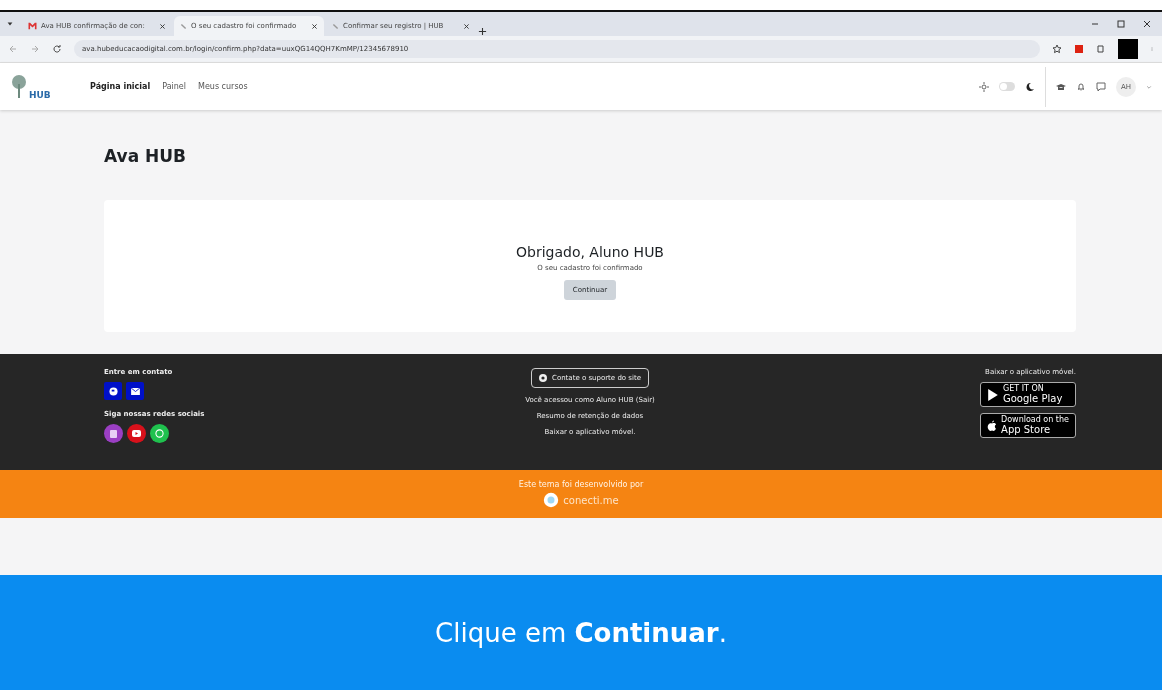 The height and width of the screenshot is (690, 1162). What do you see at coordinates (1081, 86) in the screenshot?
I see `bell-icon` at bounding box center [1081, 86].